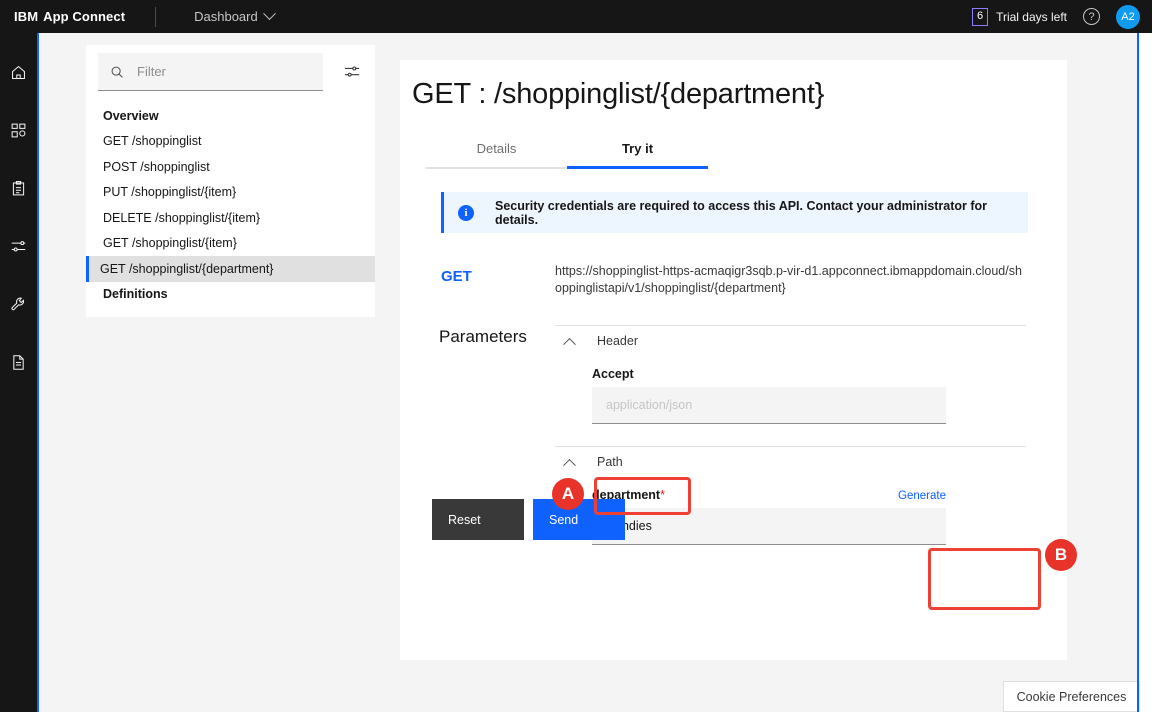  What do you see at coordinates (466, 212) in the screenshot?
I see `info-icon: i` at bounding box center [466, 212].